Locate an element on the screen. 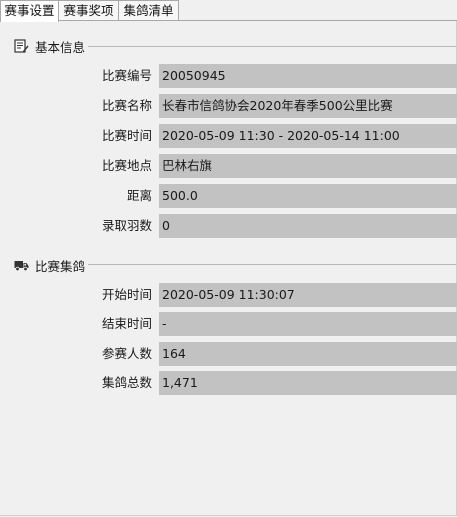 The height and width of the screenshot is (517, 457). field-race-name-value: 长春市信鸽协会2020年春季500公里比赛 is located at coordinates (308, 106).